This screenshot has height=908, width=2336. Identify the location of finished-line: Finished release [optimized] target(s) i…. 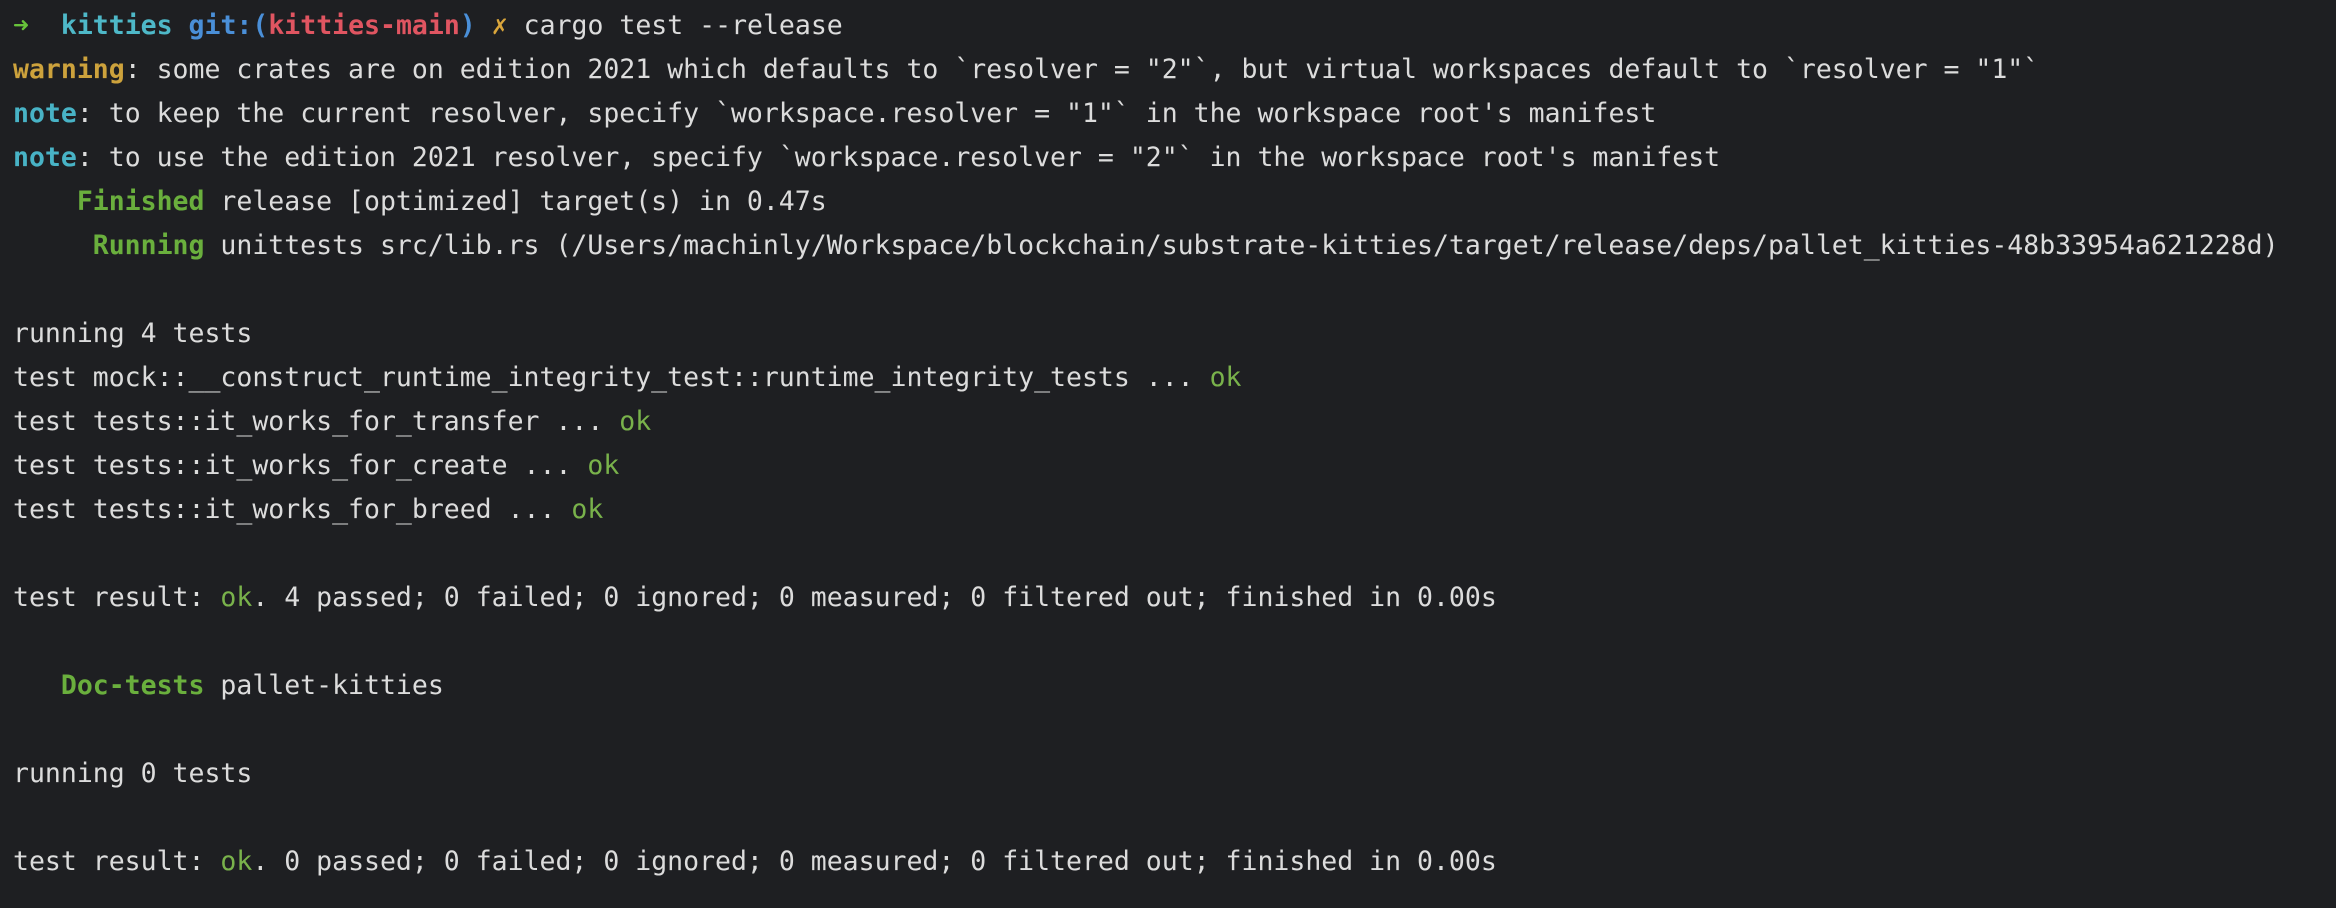
(1174, 202).